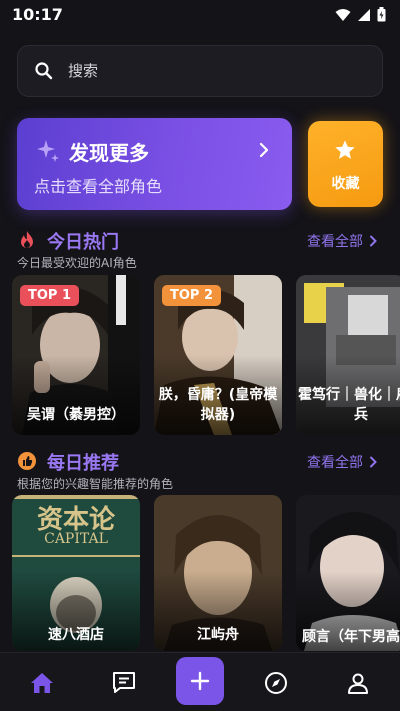 This screenshot has height=711, width=400. I want to click on search-bar, so click(200, 71).